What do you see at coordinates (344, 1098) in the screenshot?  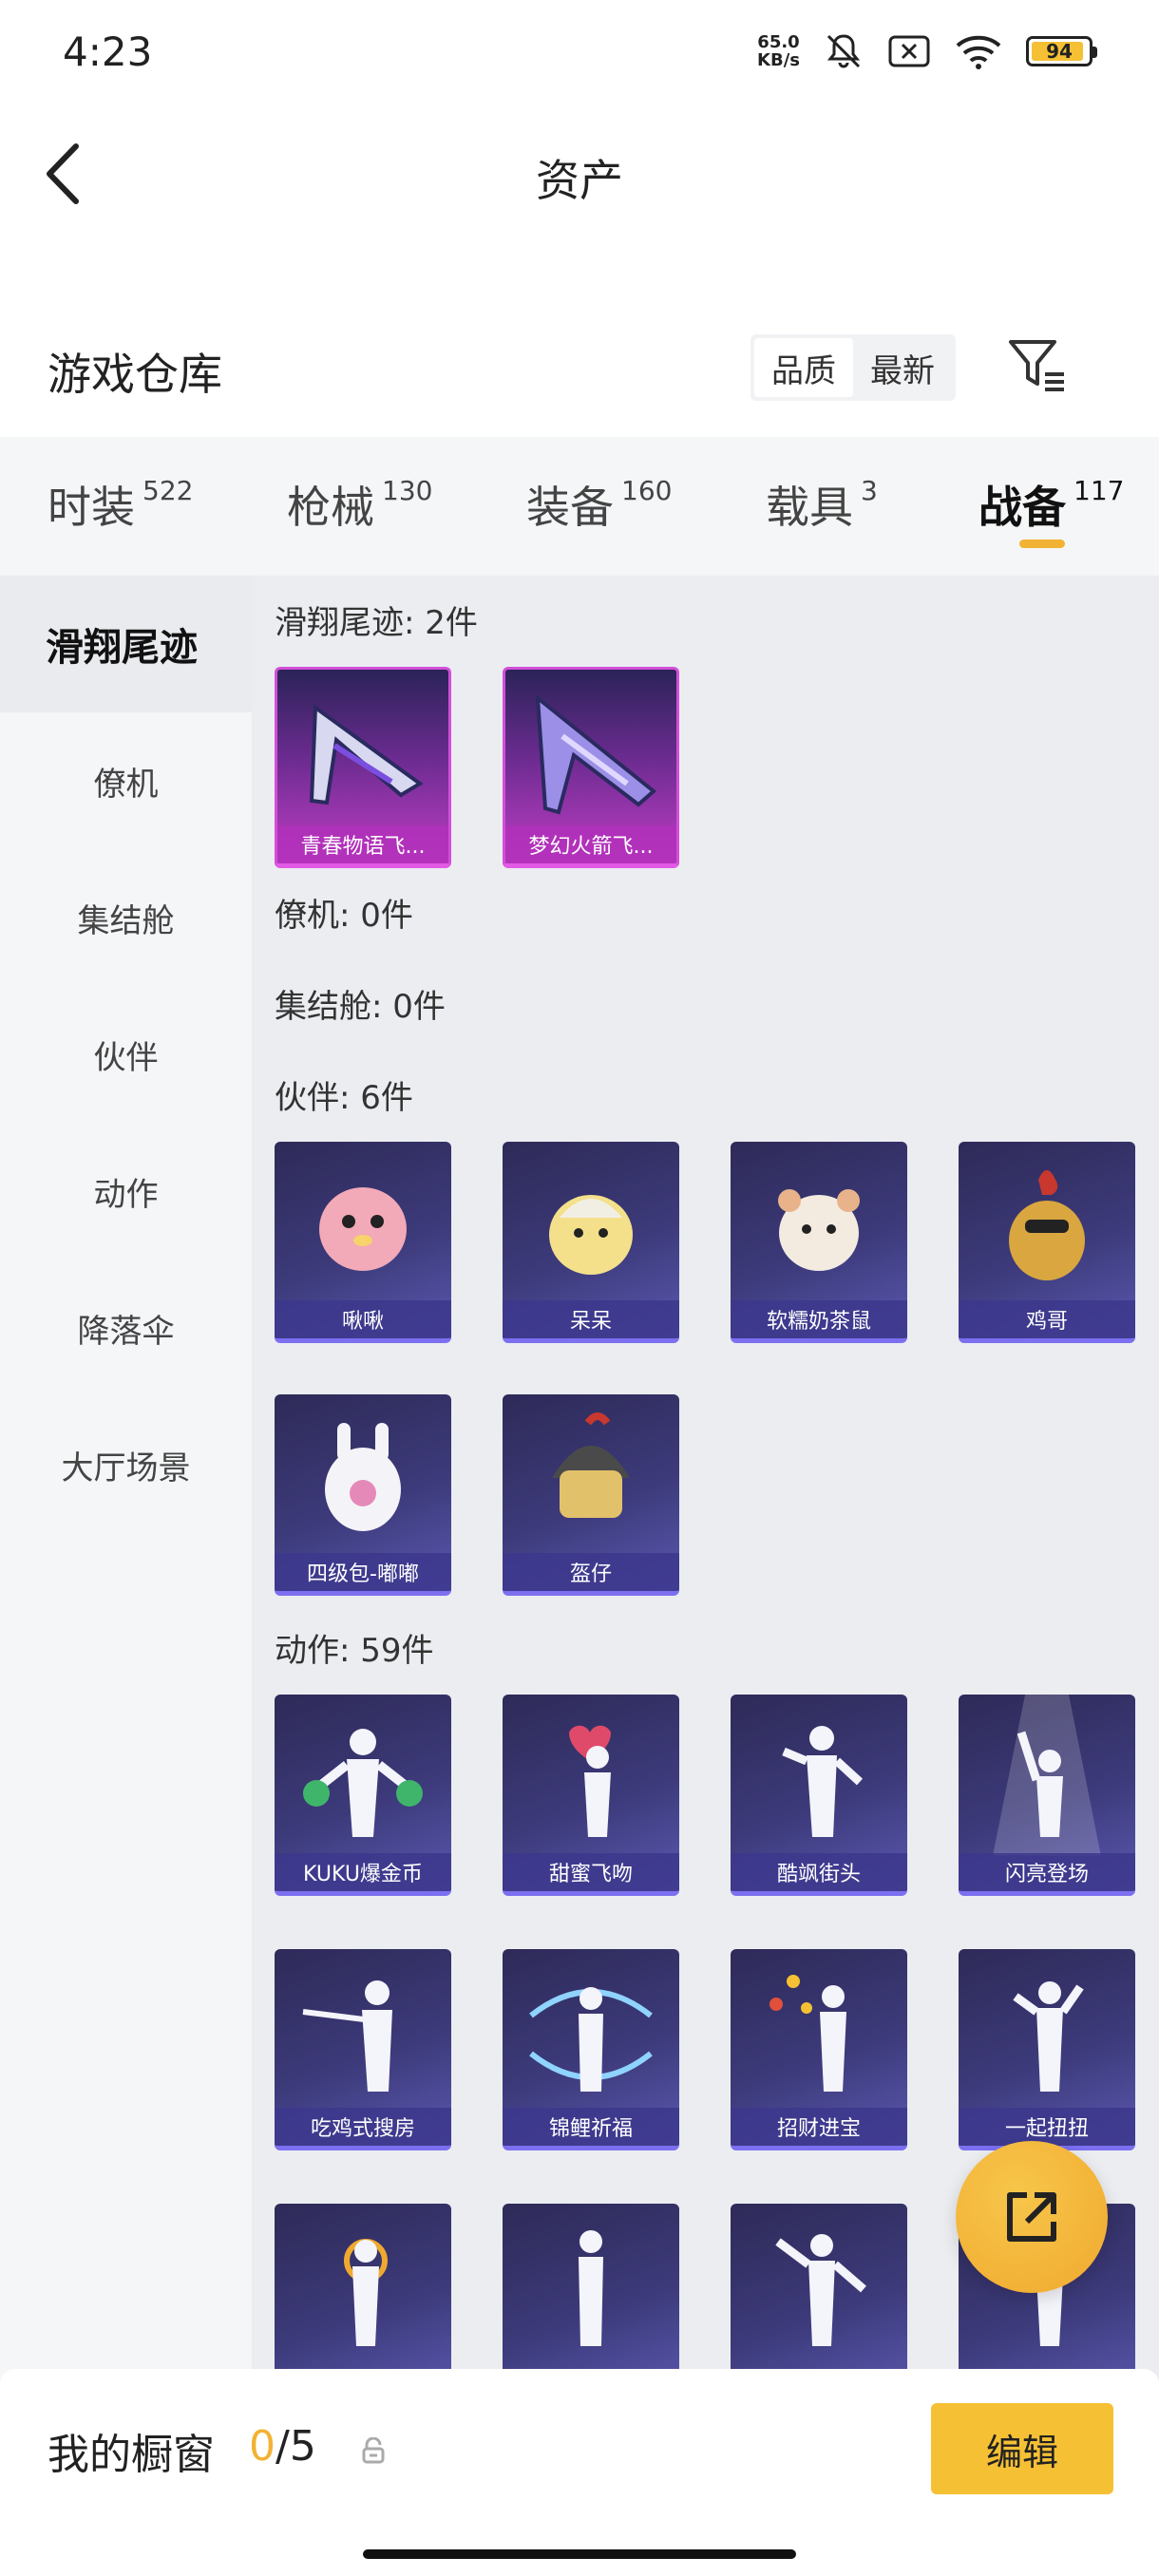 I see `partner-section-title: 伙伴: 6件` at bounding box center [344, 1098].